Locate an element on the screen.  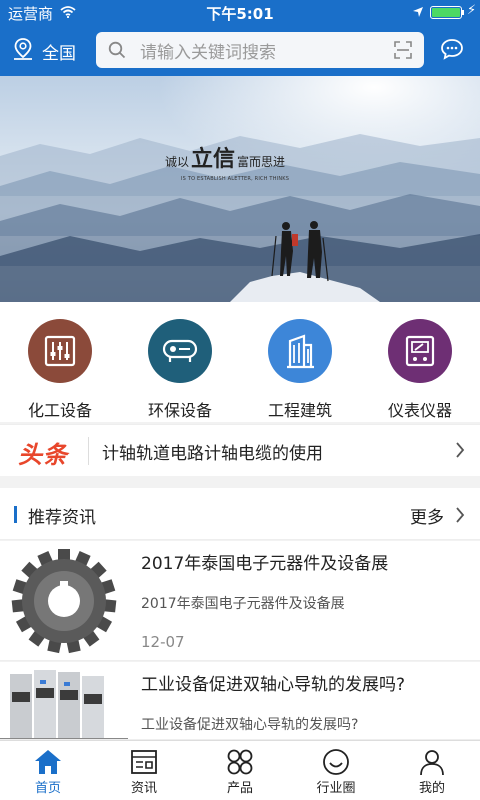
tab-label: 产品 is located at coordinates (239, 788).